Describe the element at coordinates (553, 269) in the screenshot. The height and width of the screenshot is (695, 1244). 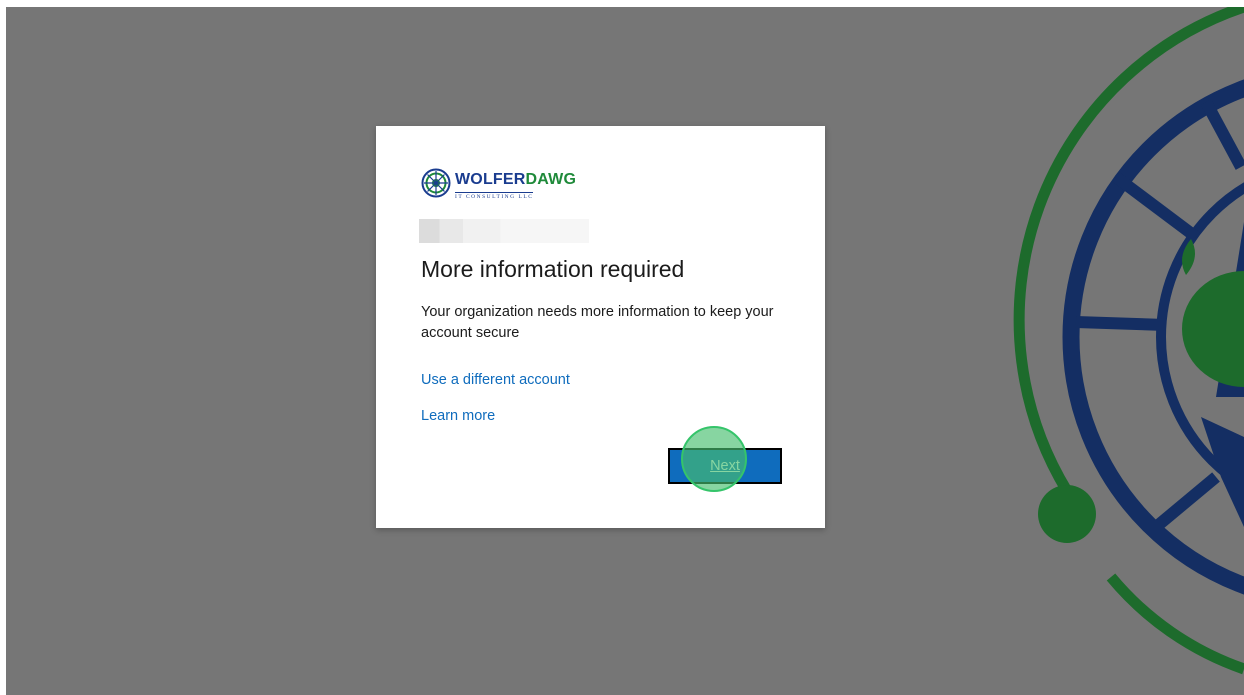
I see `page-title: More information required` at that location.